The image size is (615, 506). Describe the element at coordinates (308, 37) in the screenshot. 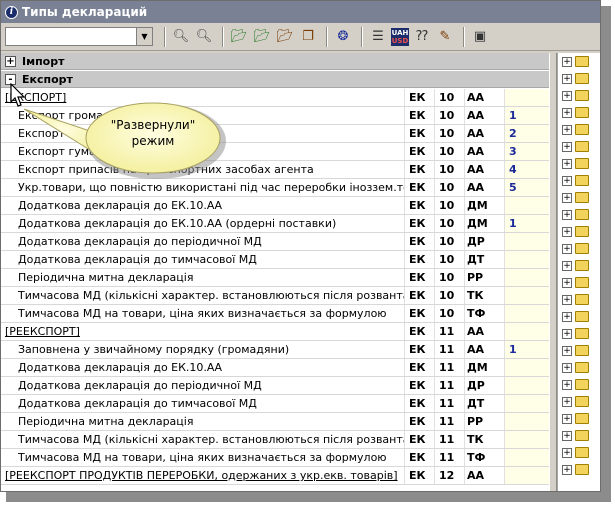

I see `copy-icon: ❐` at that location.